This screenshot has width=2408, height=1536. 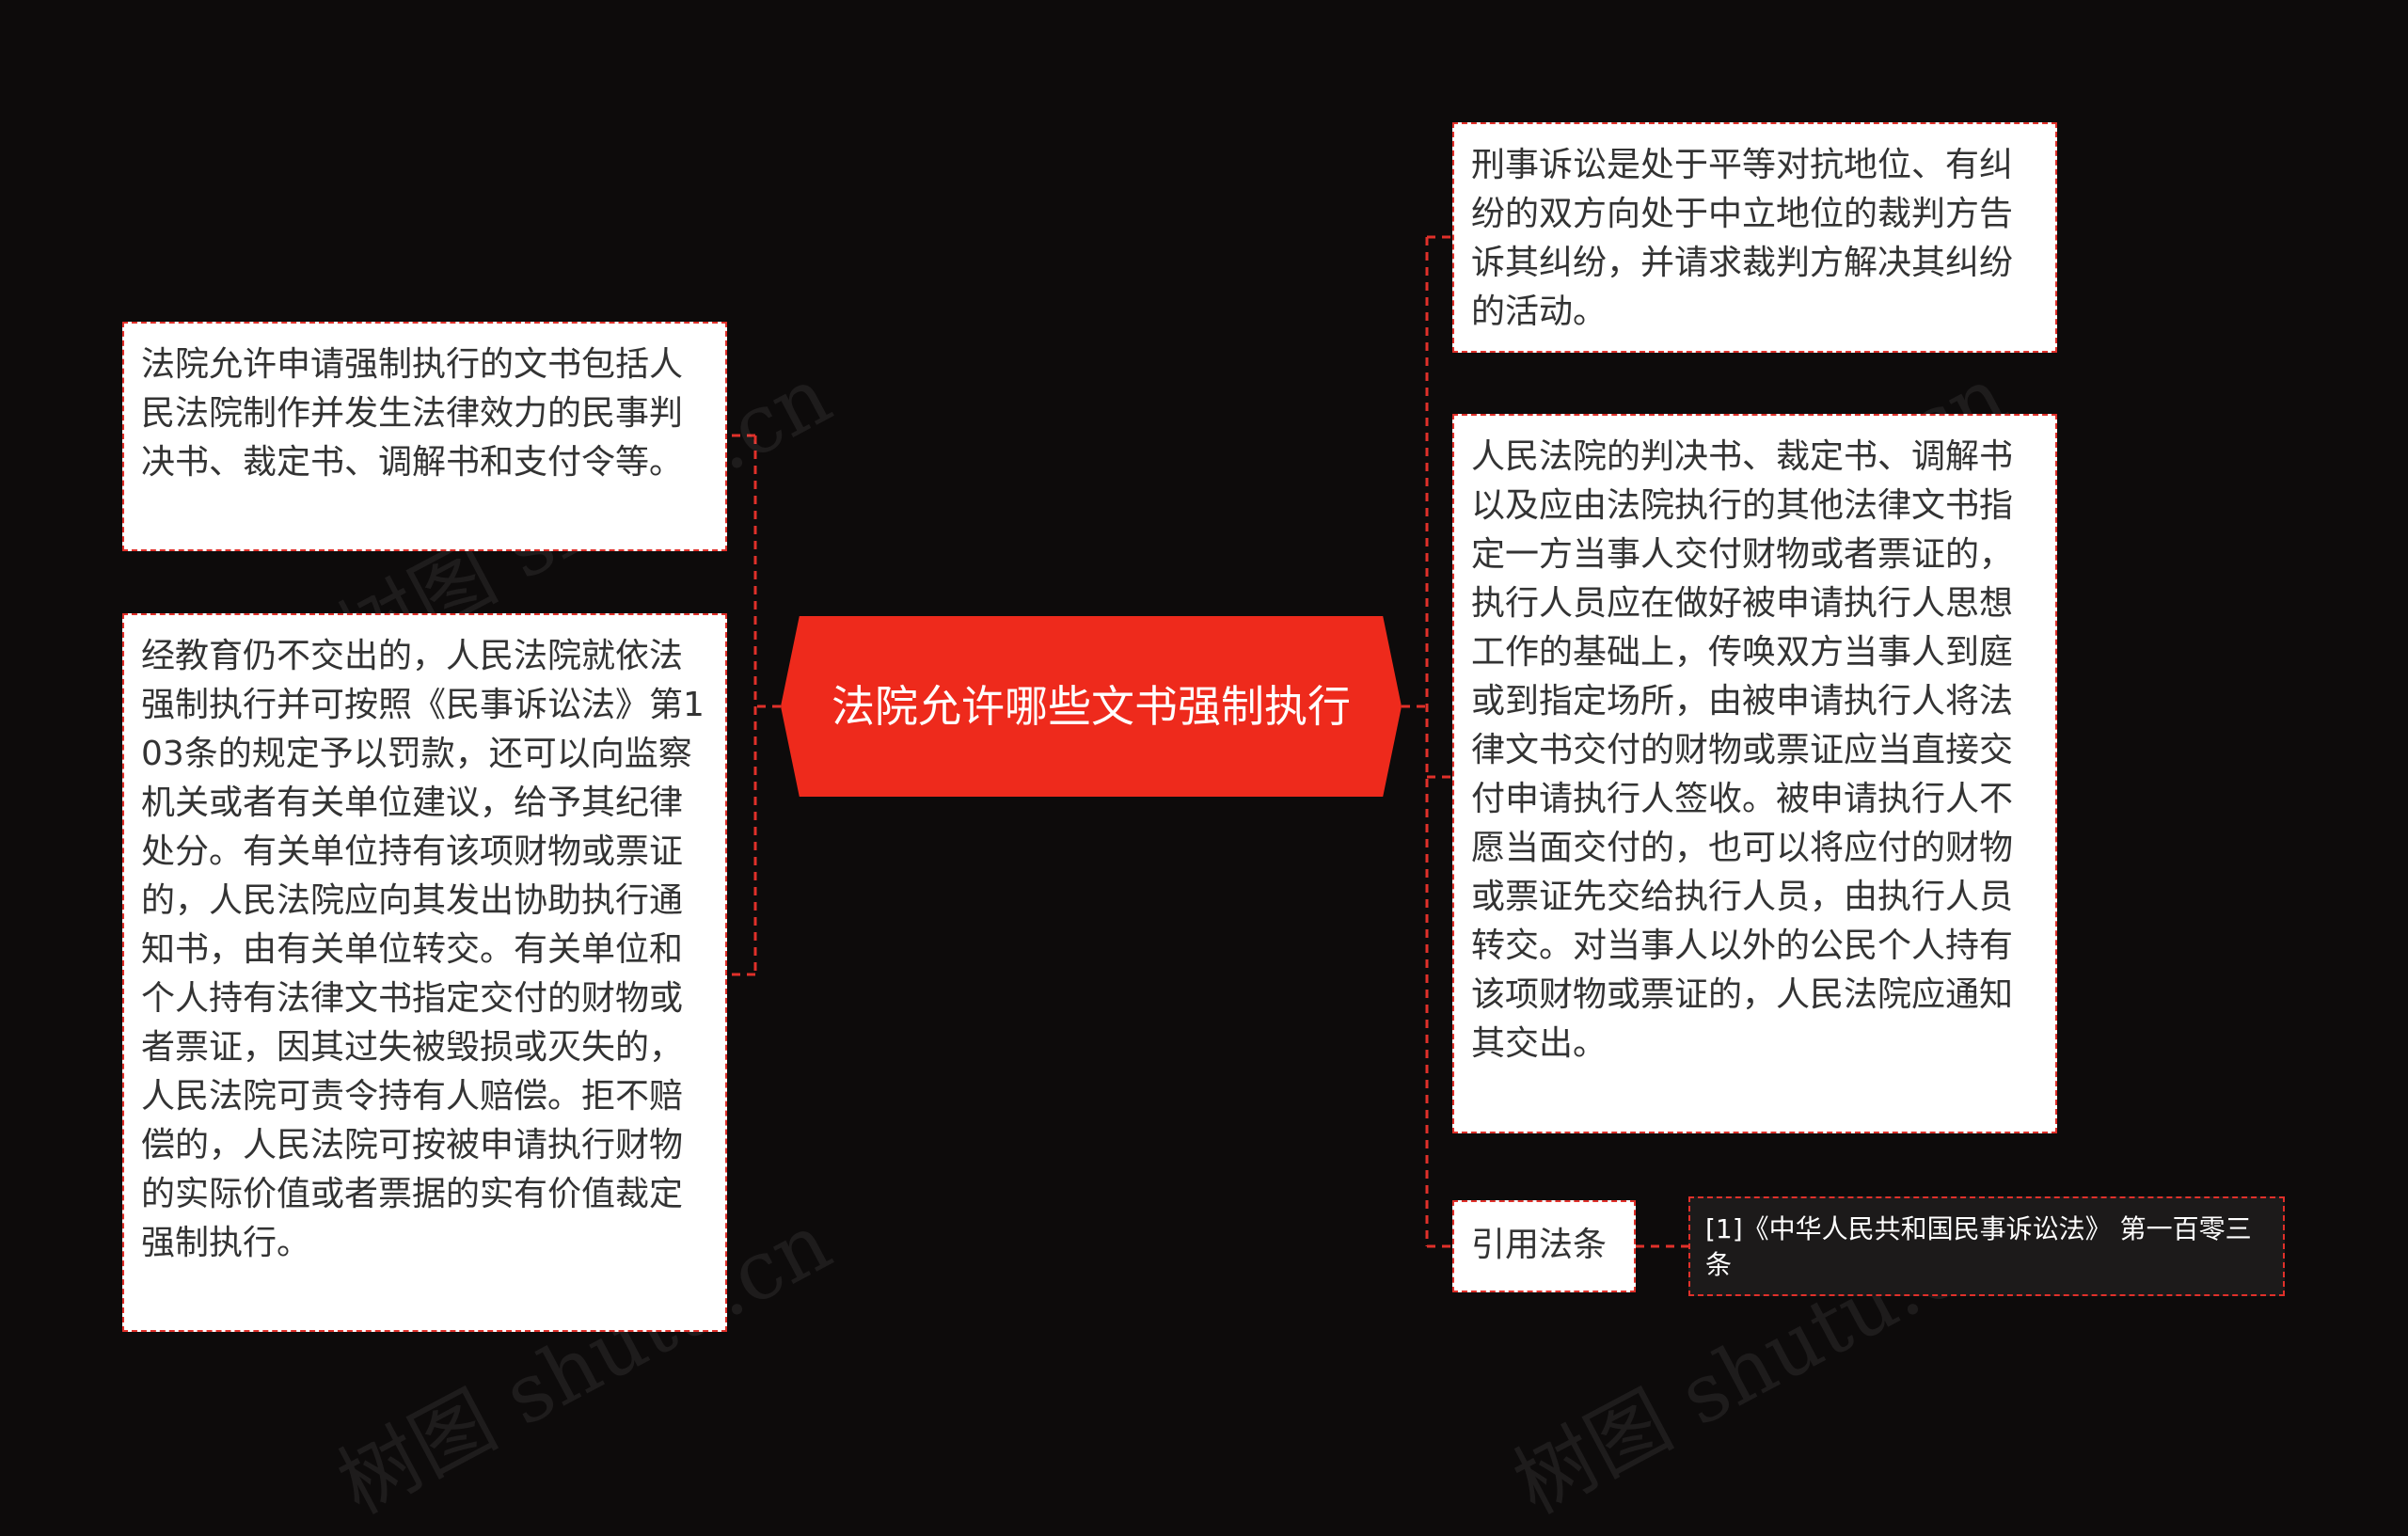 I want to click on reference-node: [1]《中华人民共和国民事诉讼法》 第一百零三条, so click(x=1987, y=1246).